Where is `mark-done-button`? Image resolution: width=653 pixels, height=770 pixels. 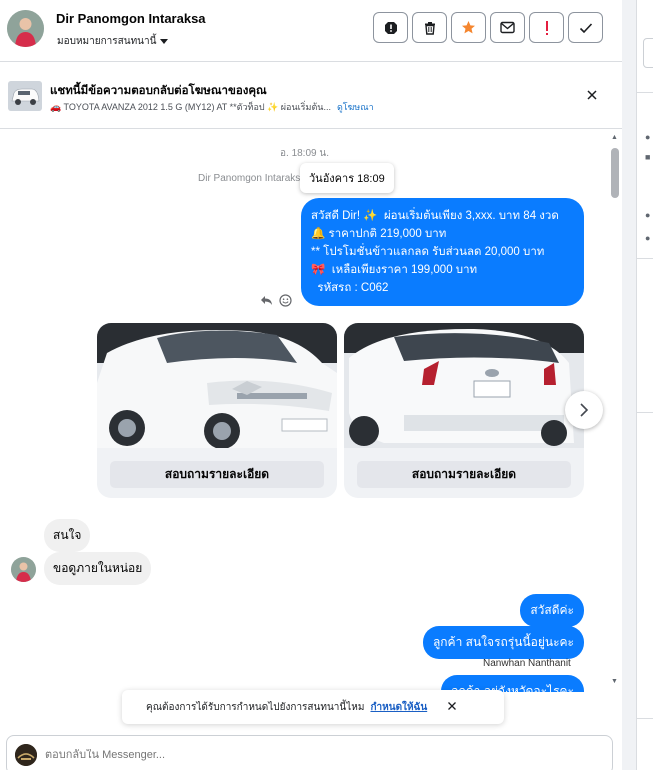 mark-done-button is located at coordinates (585, 27).